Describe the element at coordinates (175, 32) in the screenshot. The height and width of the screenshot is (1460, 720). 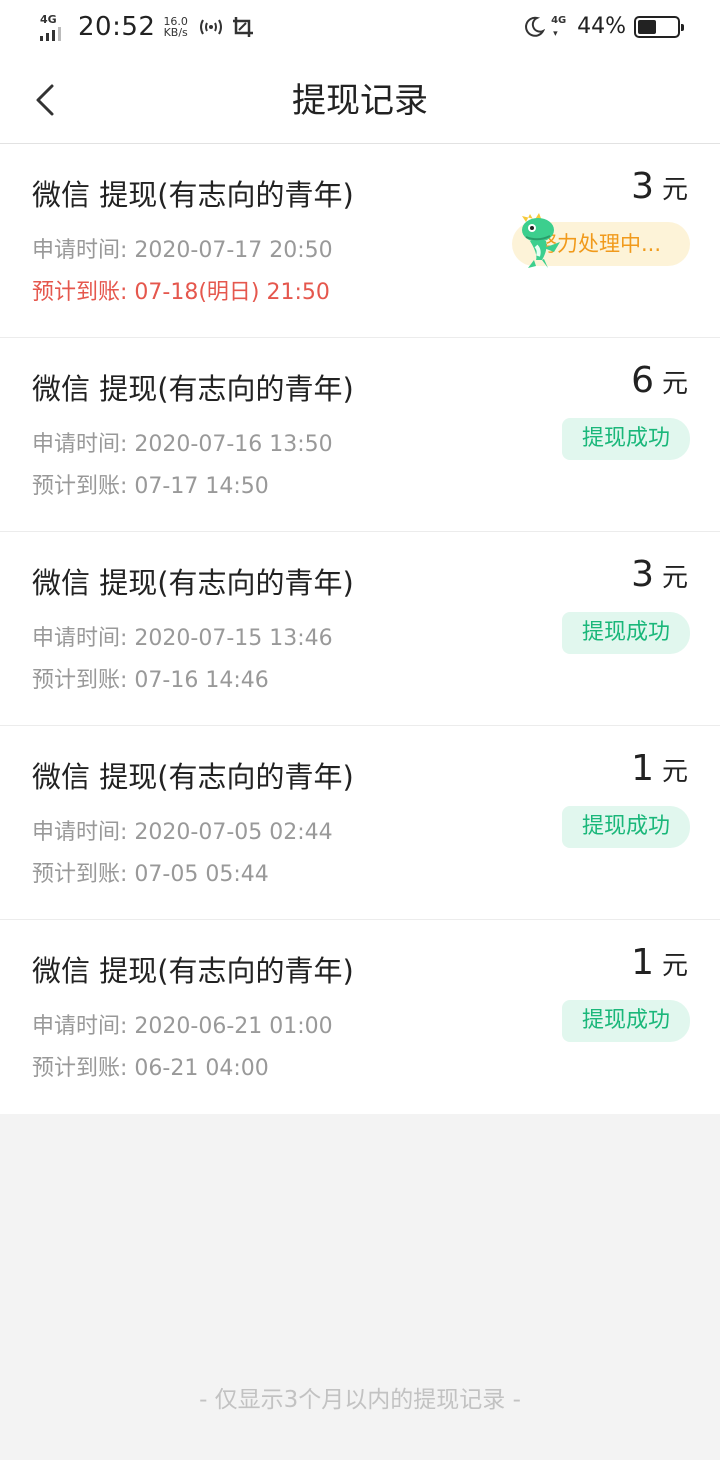
I see `speed-unit: KB/s` at that location.